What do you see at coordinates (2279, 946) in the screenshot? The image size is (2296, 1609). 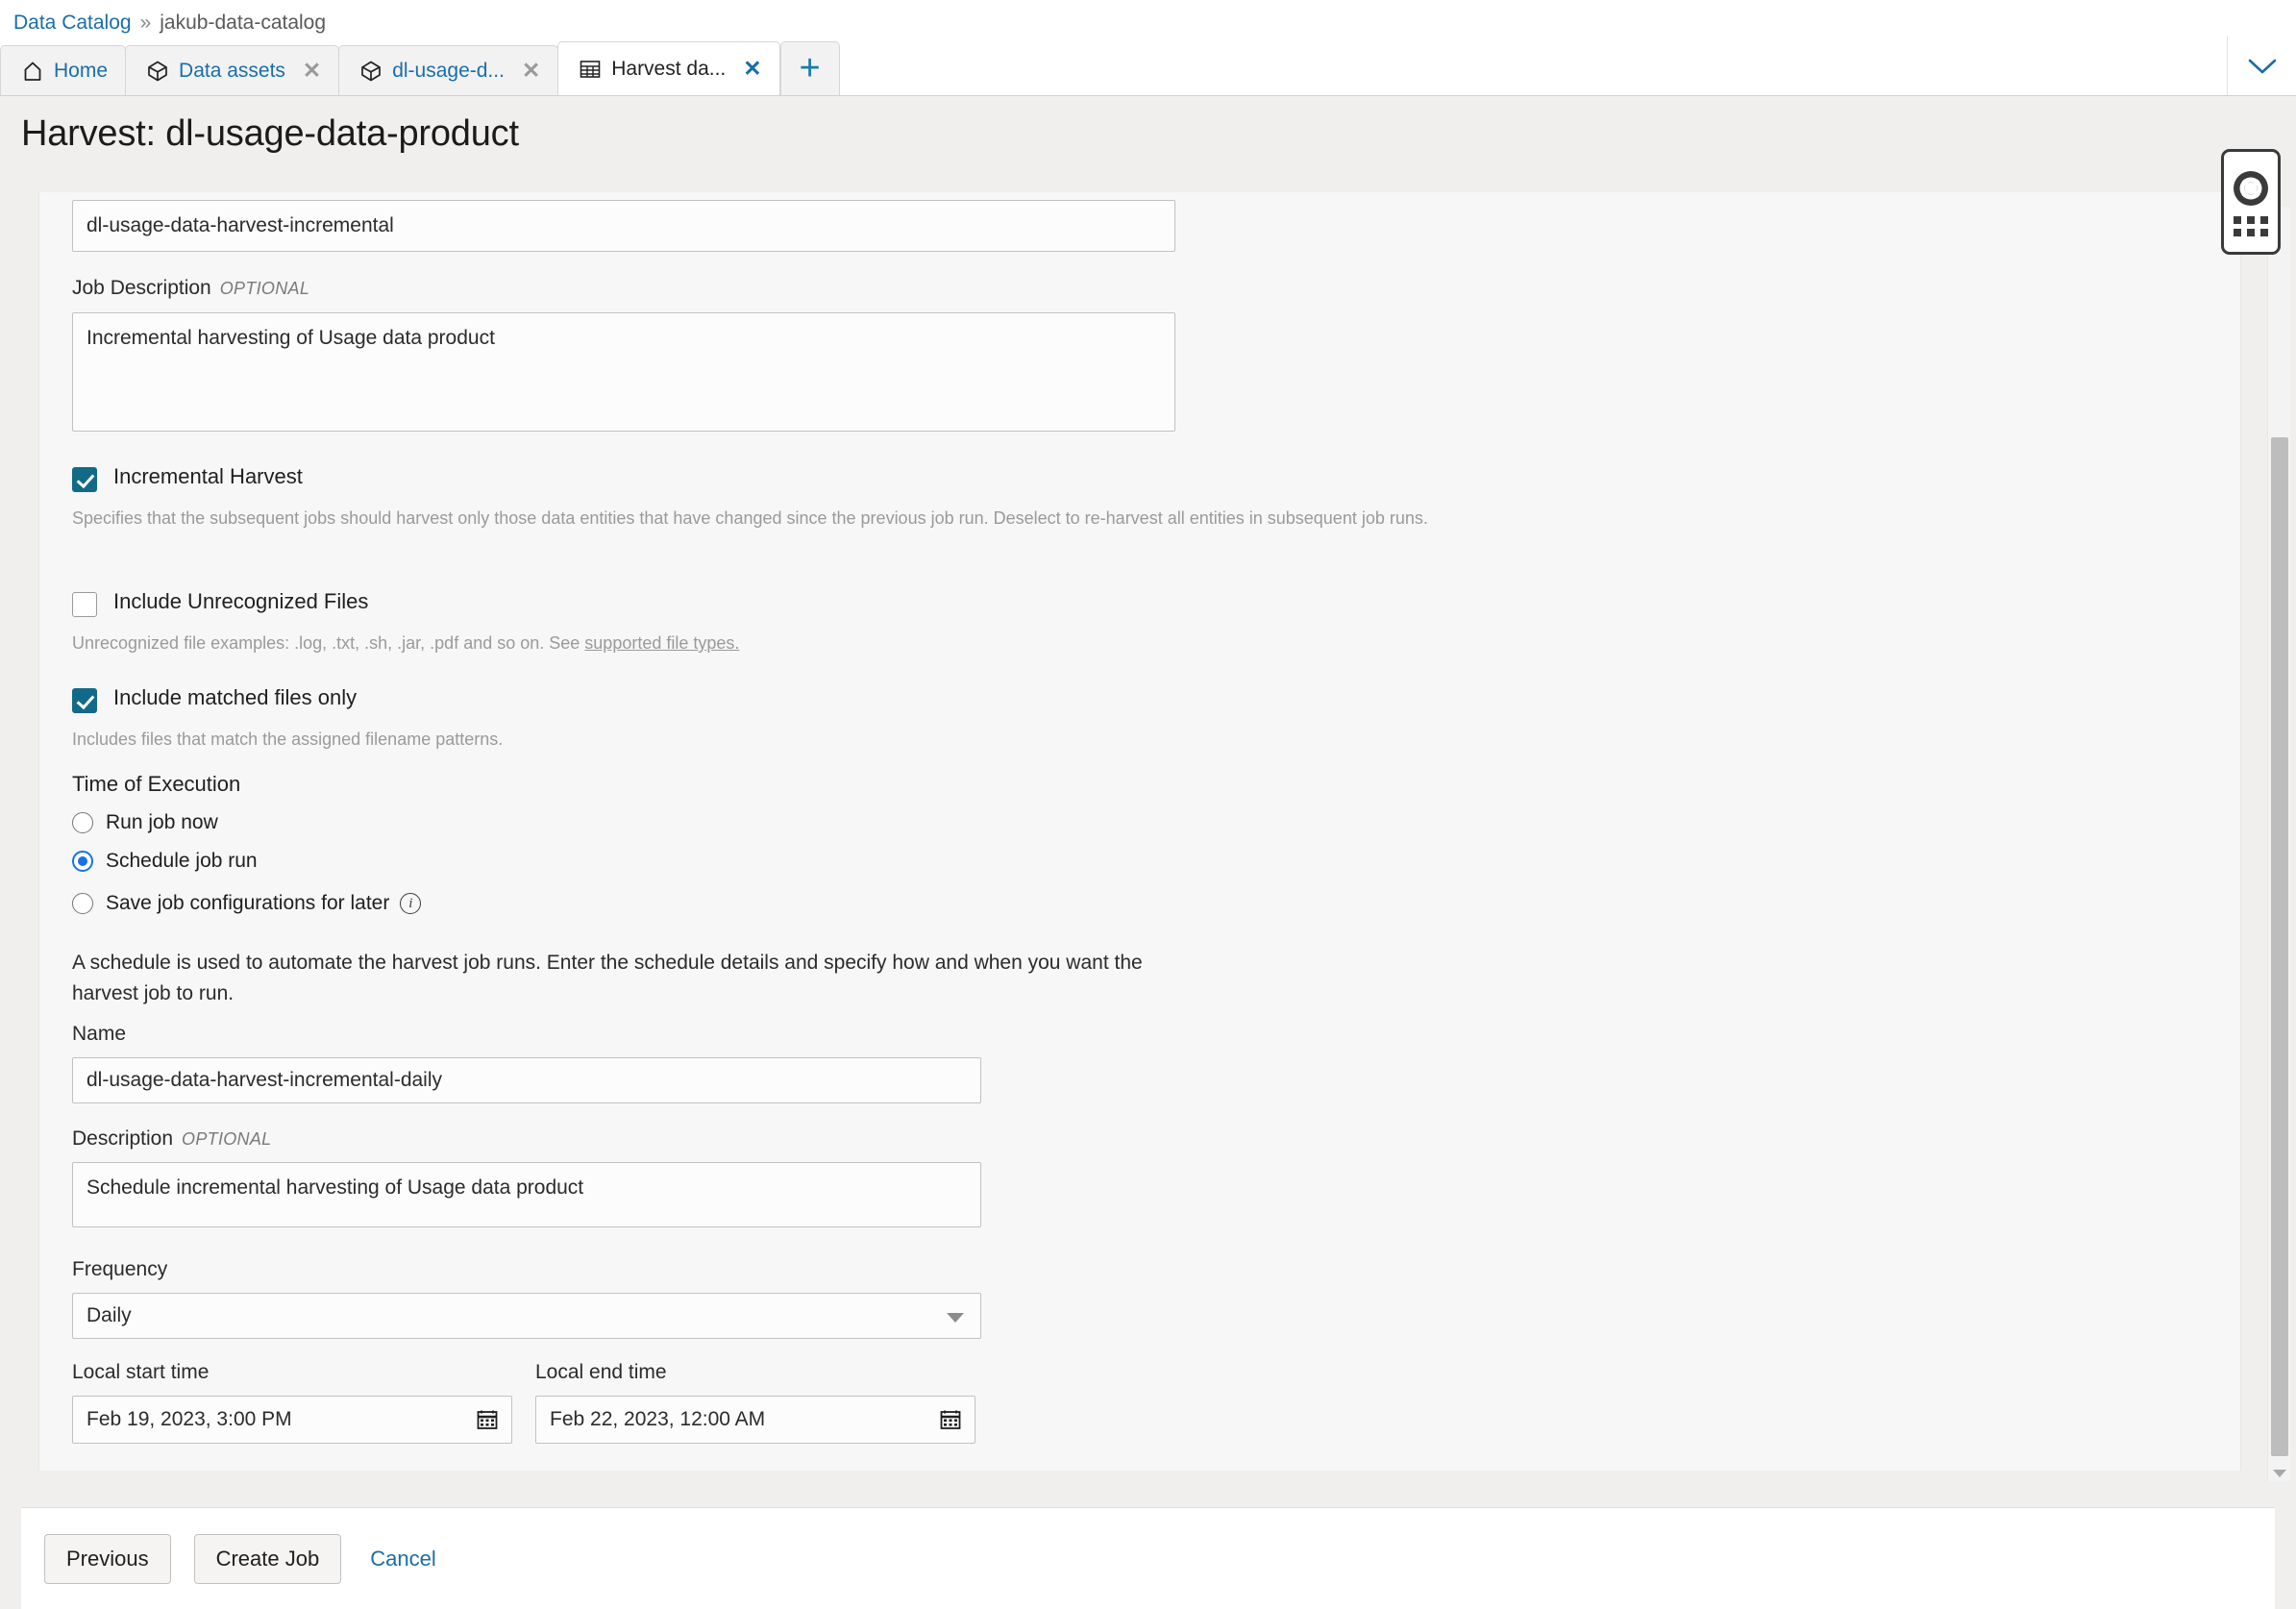 I see `scrollbar-thumb` at bounding box center [2279, 946].